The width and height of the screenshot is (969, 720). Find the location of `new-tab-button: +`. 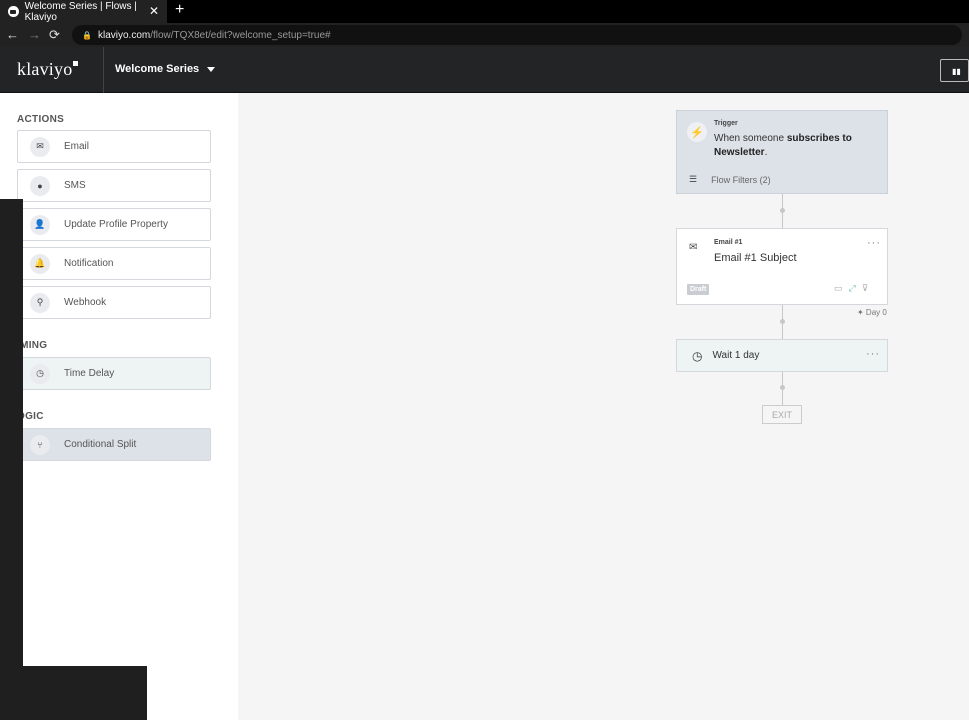

new-tab-button: + is located at coordinates (179, 10).